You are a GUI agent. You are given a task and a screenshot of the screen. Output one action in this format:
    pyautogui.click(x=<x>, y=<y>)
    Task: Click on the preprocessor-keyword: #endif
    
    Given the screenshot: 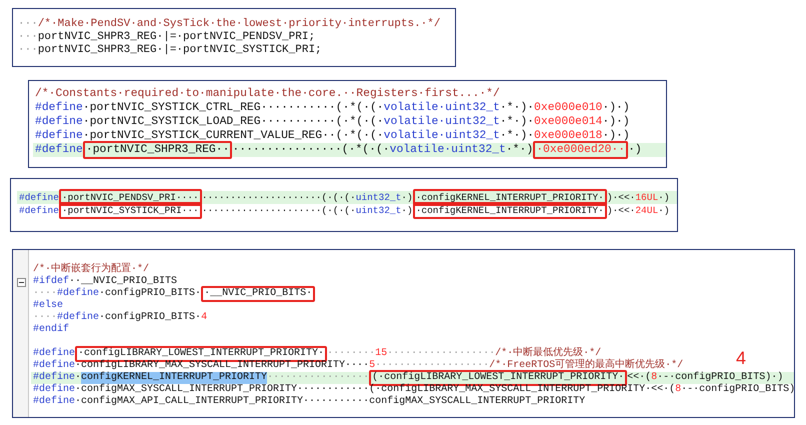 What is the action you would take?
    pyautogui.click(x=51, y=330)
    